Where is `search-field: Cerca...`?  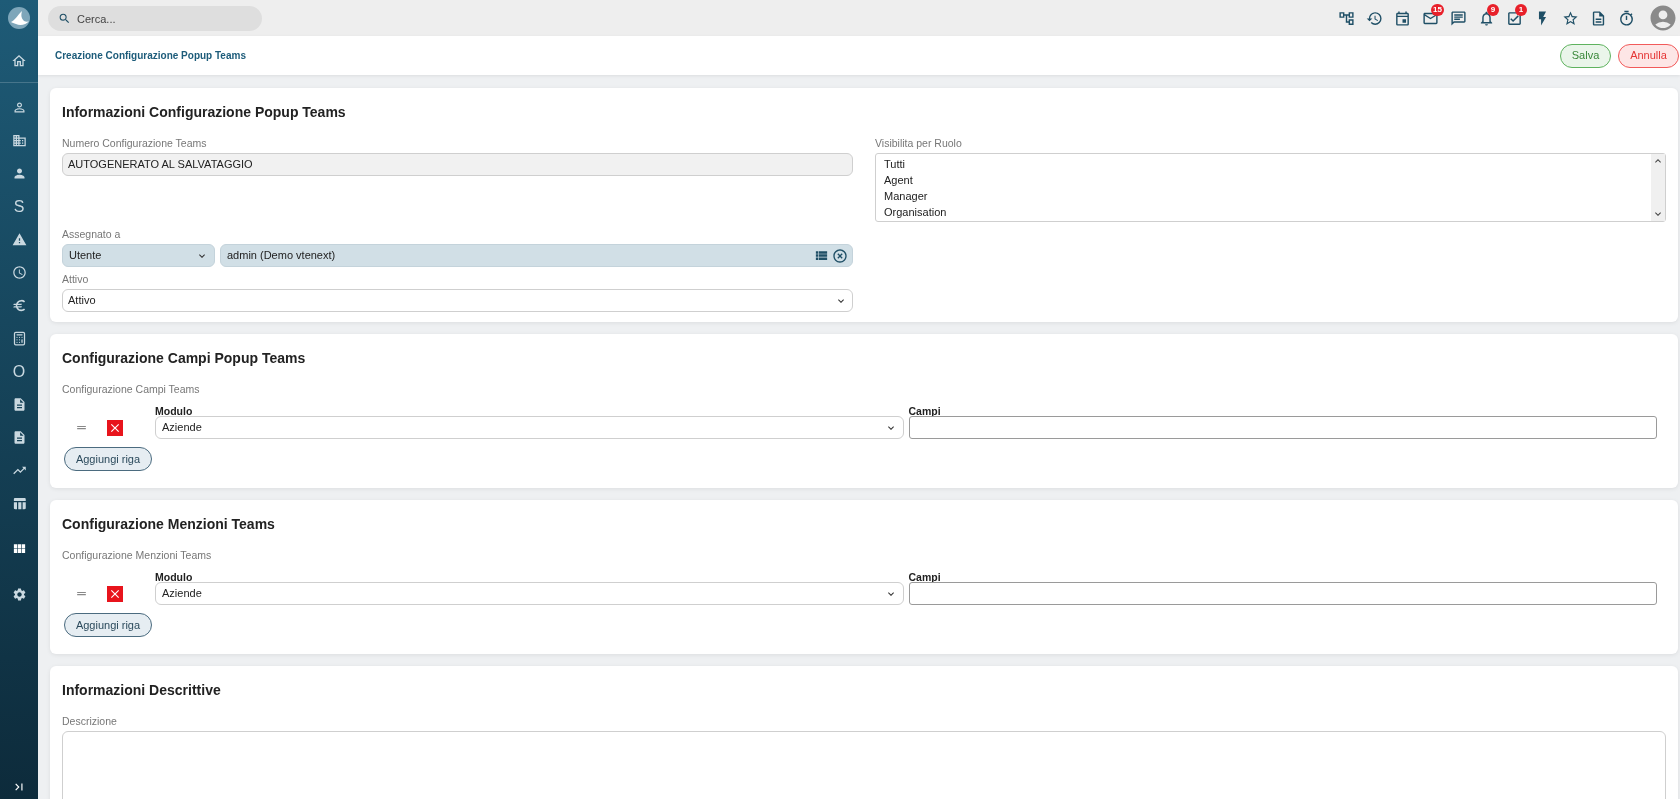 search-field: Cerca... is located at coordinates (155, 18).